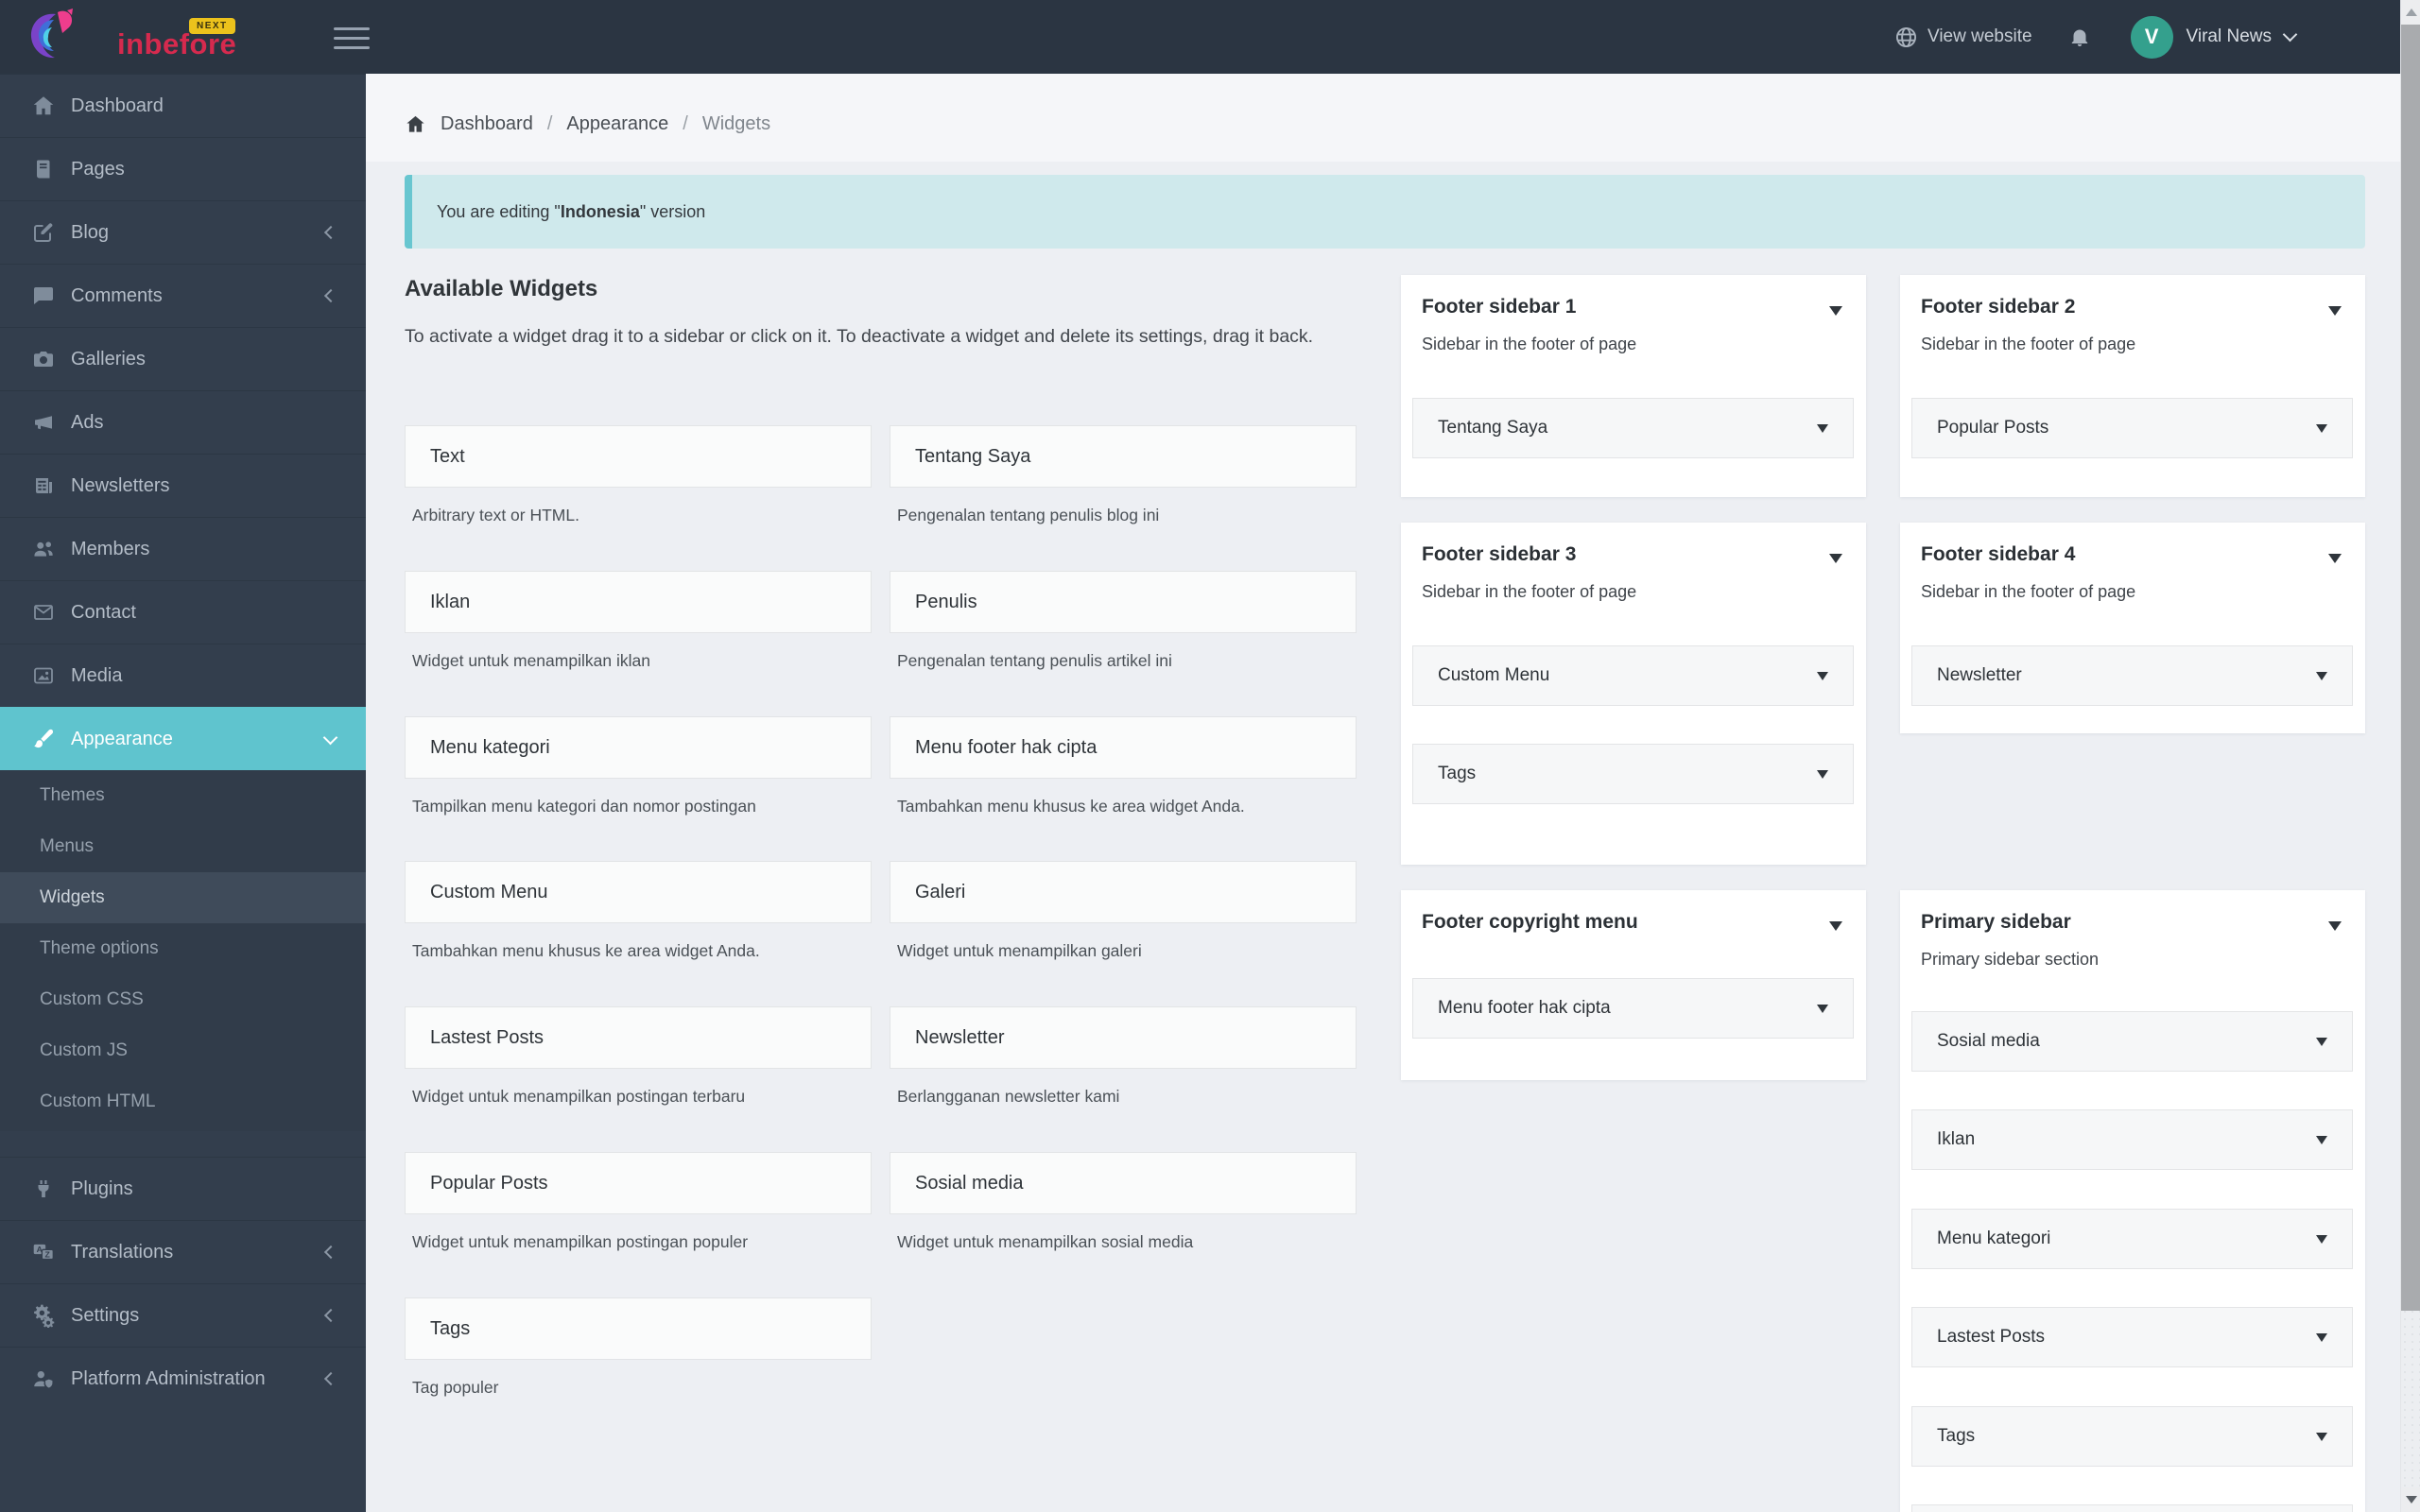 This screenshot has width=2420, height=1512. I want to click on widget-card-penulis: Penulis, so click(1123, 602).